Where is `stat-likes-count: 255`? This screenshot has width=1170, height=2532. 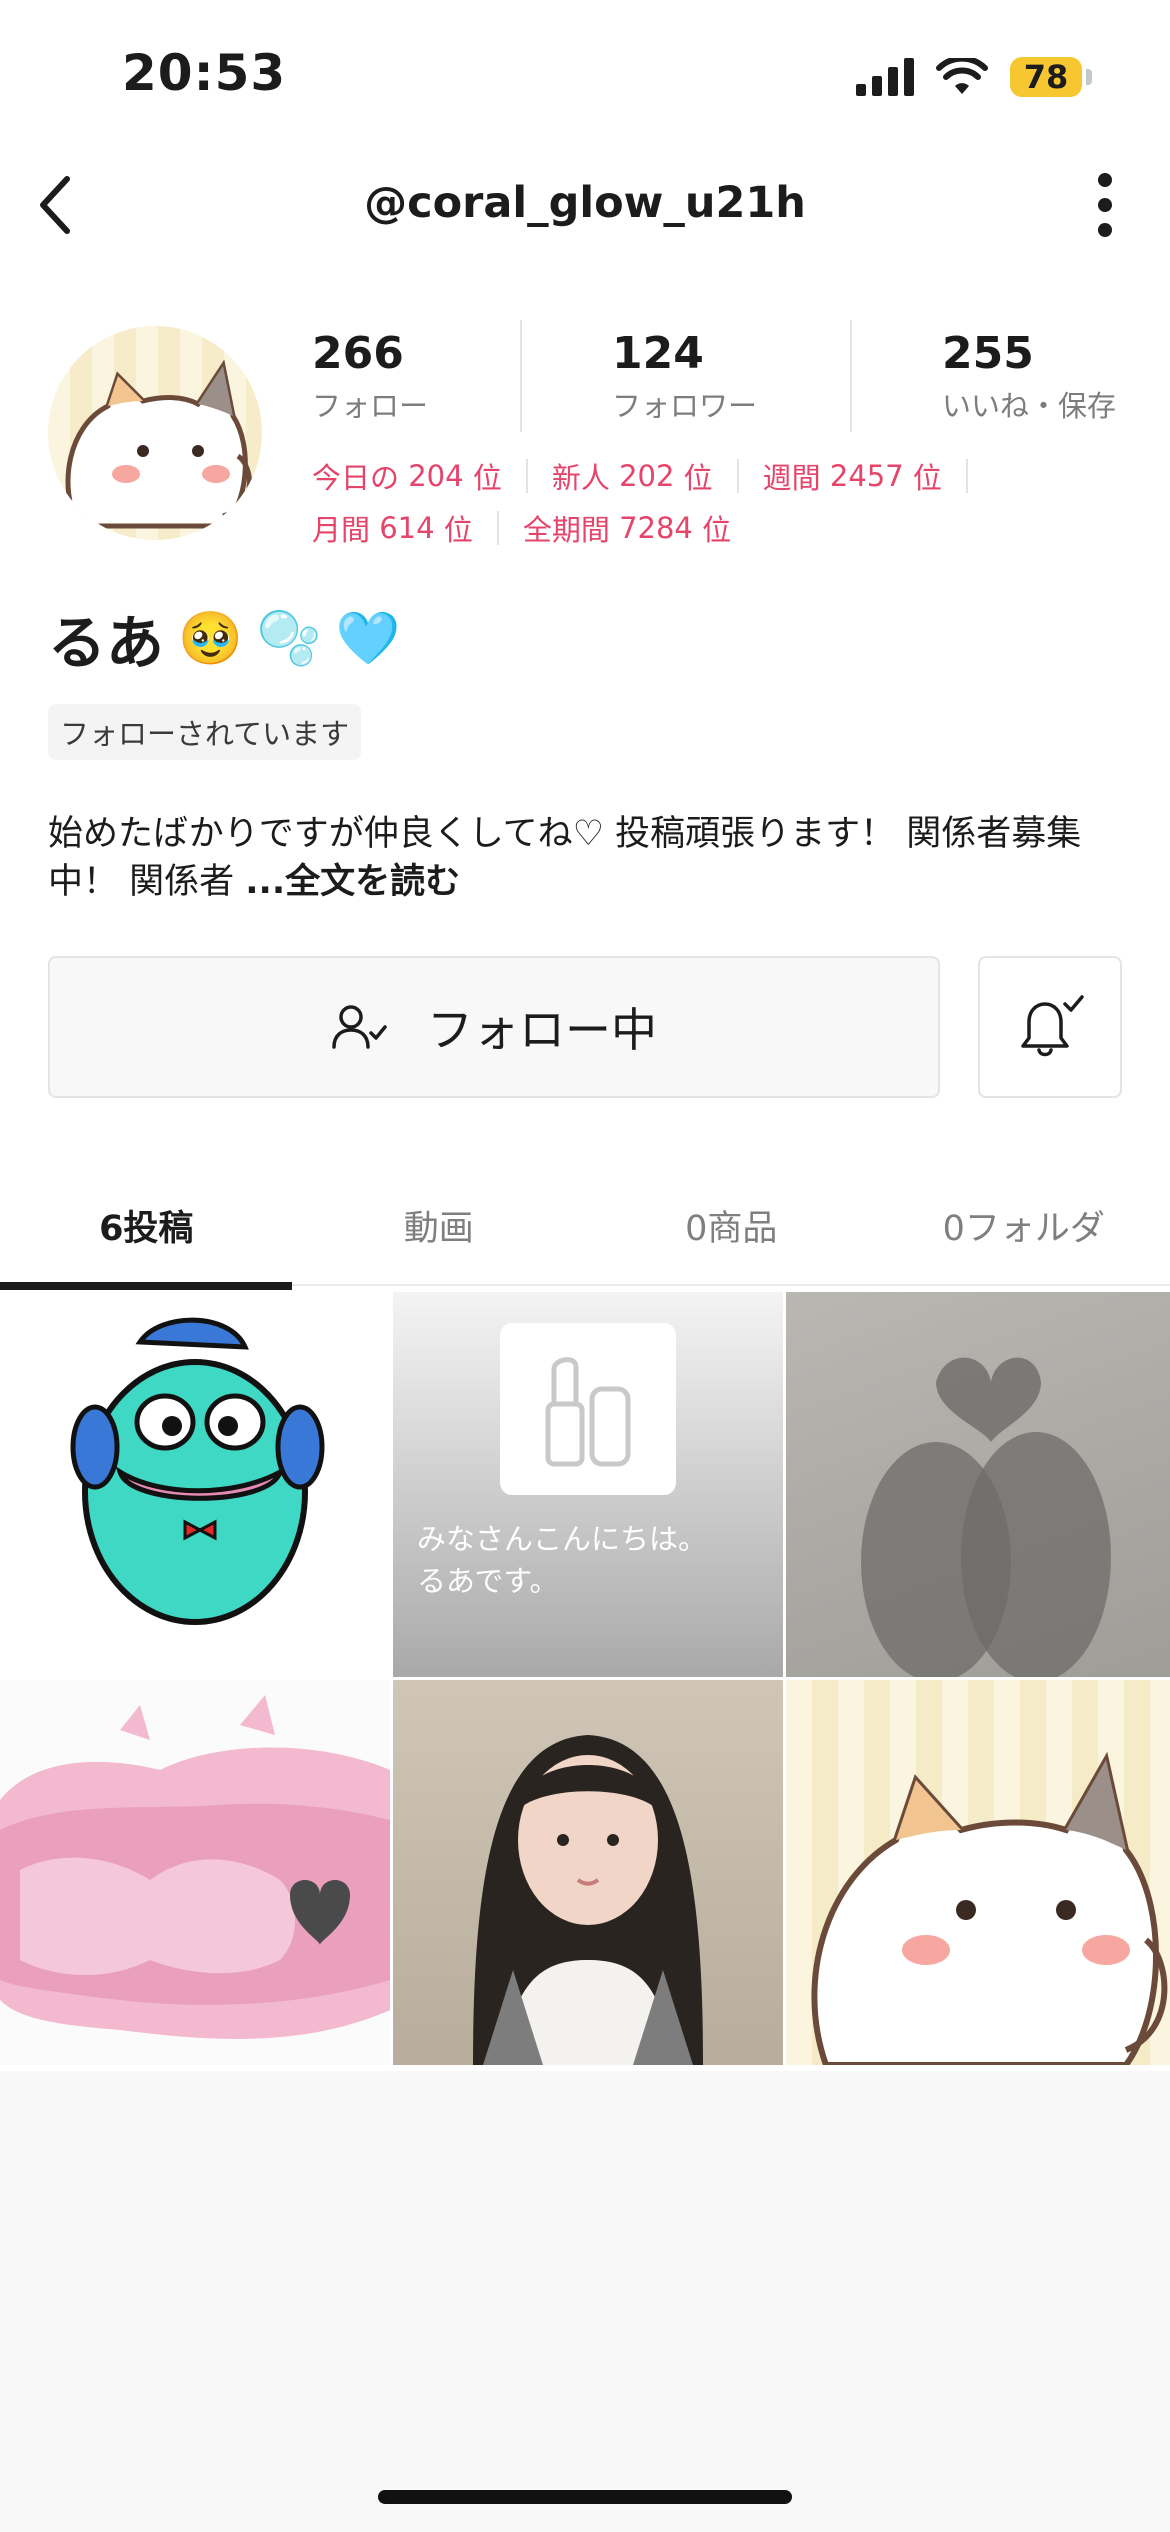 stat-likes-count: 255 is located at coordinates (988, 353).